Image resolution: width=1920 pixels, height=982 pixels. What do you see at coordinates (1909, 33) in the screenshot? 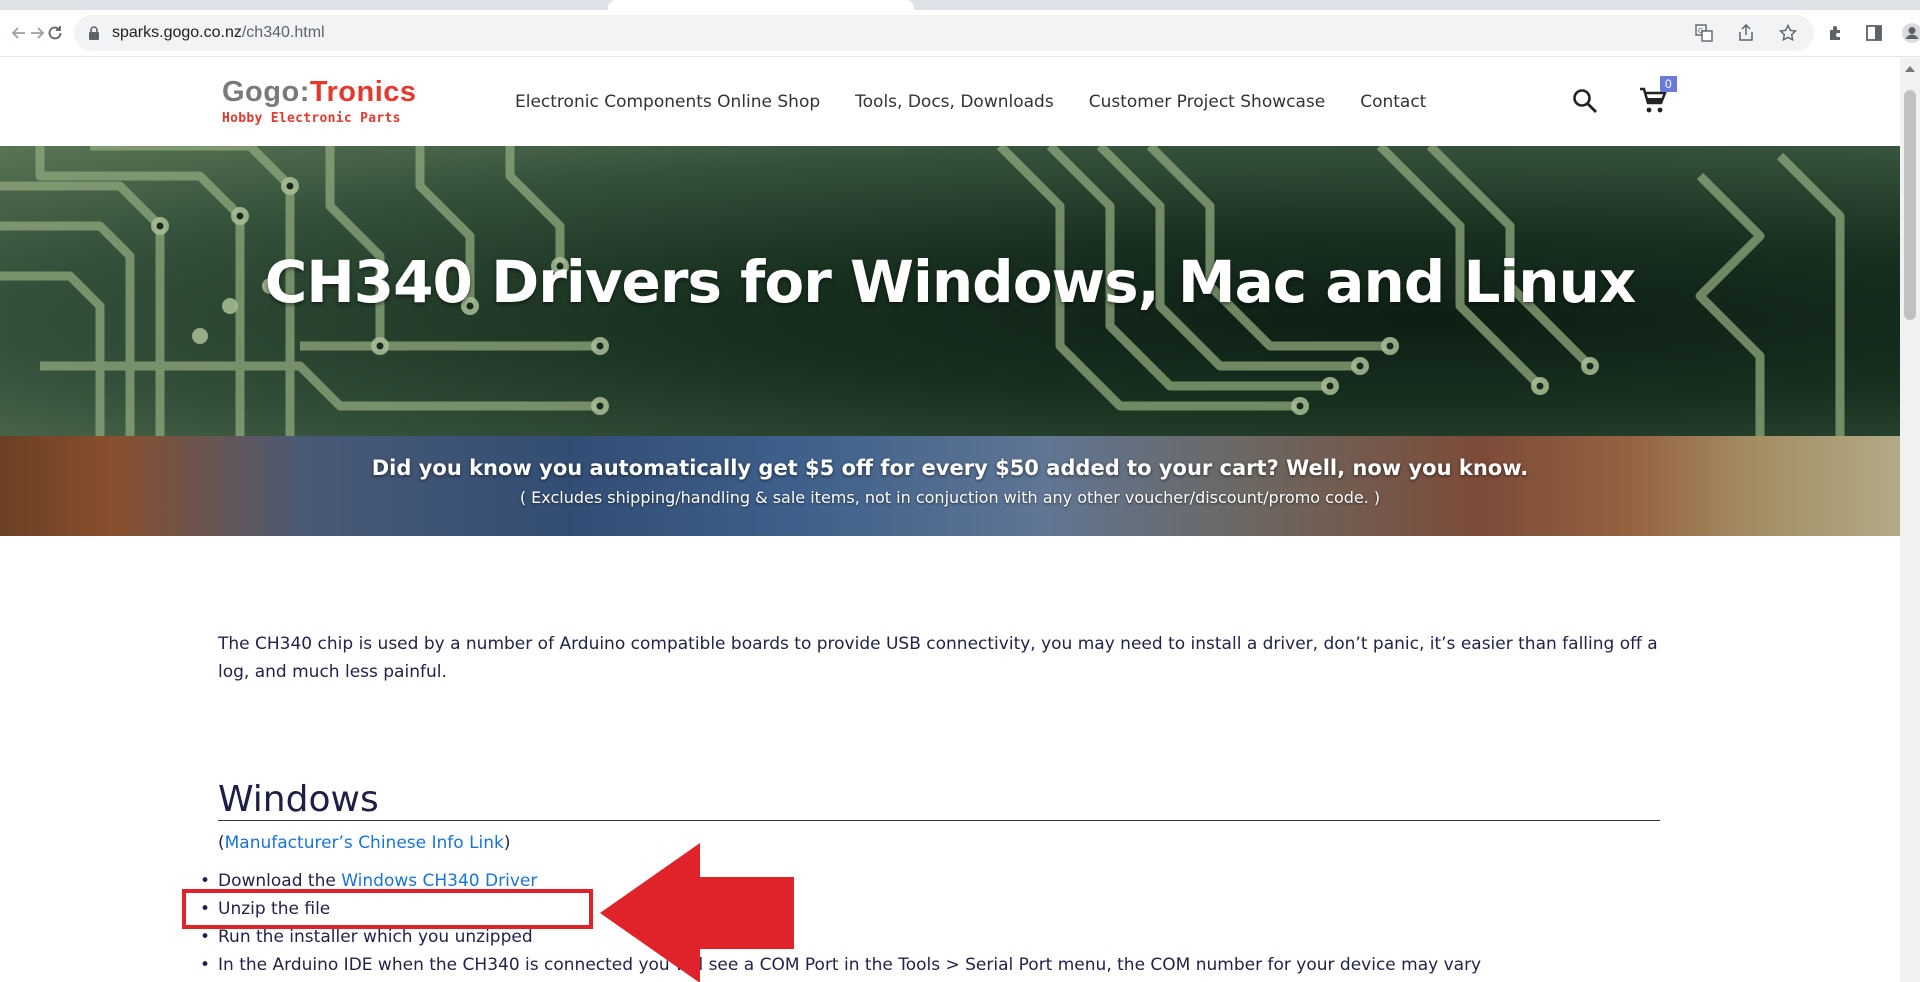
I see `profile-avatar-icon` at bounding box center [1909, 33].